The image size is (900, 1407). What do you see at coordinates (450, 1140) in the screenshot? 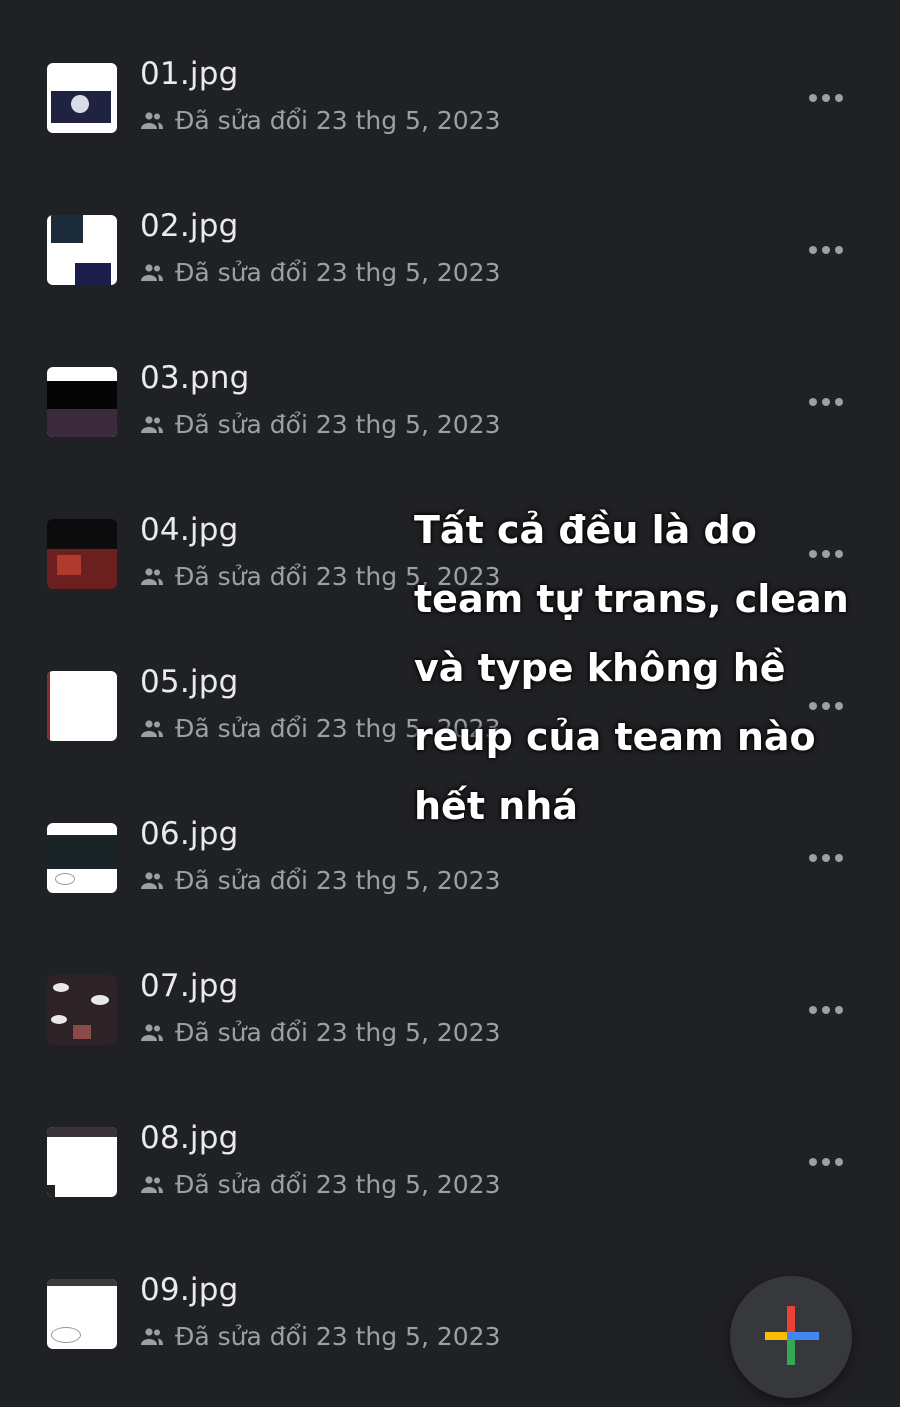
I see `file-row: 08.jpg Đã sửa đổi 23 thg 5, 2023` at bounding box center [450, 1140].